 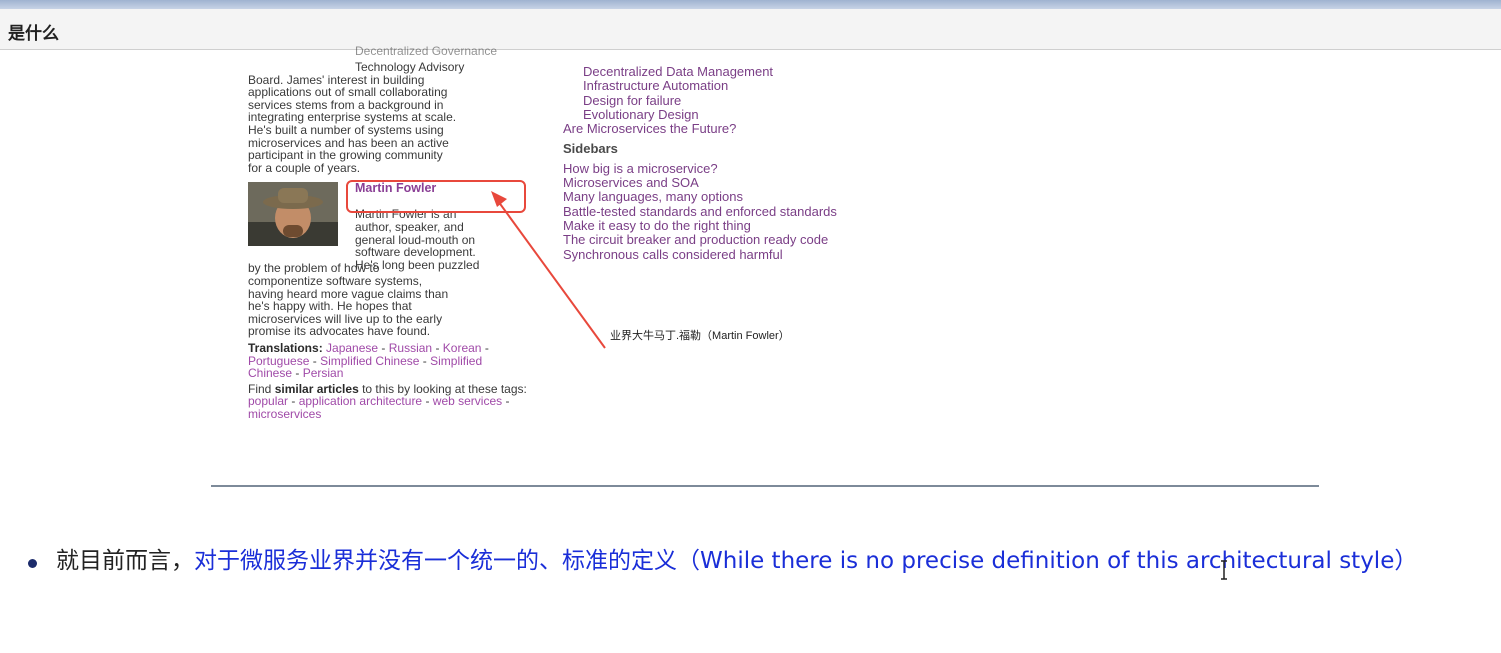 I want to click on bullet-dot, so click(x=32, y=563).